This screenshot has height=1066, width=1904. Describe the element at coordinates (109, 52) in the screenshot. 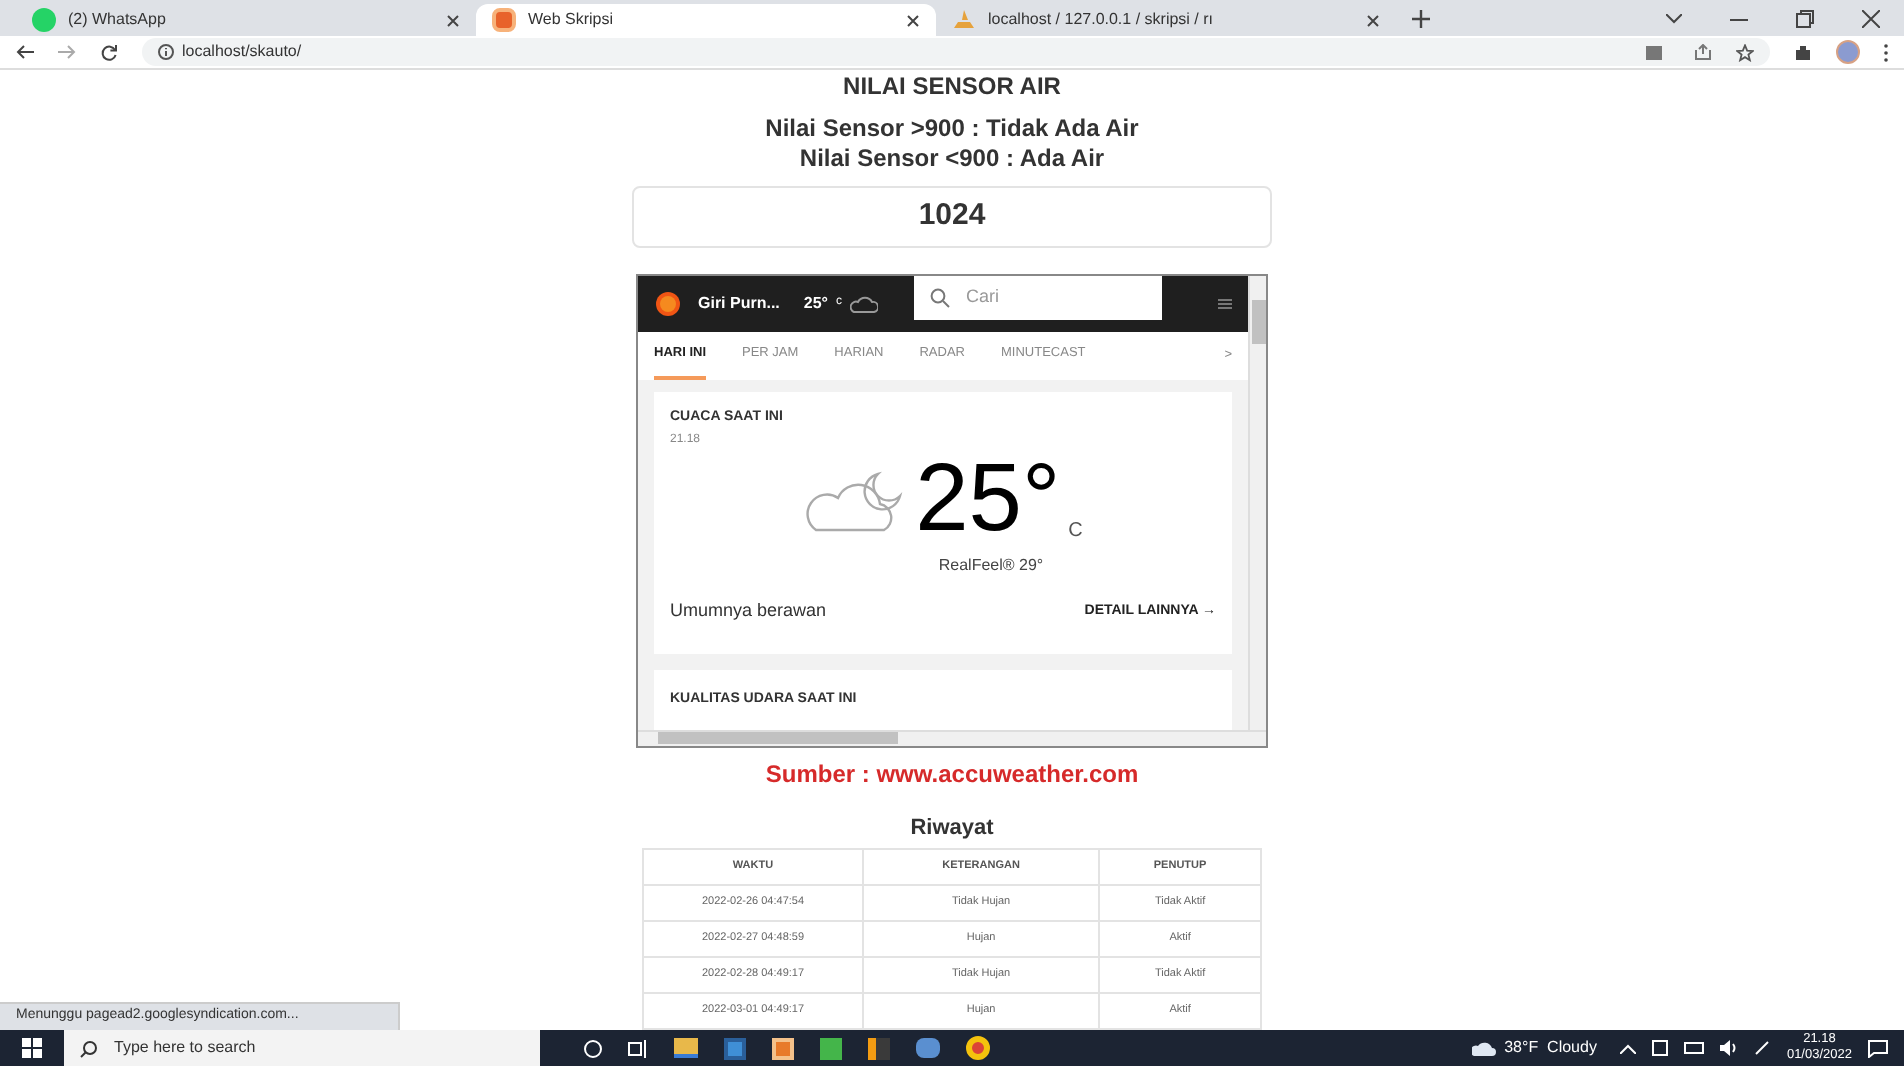

I see `reload-icon` at that location.